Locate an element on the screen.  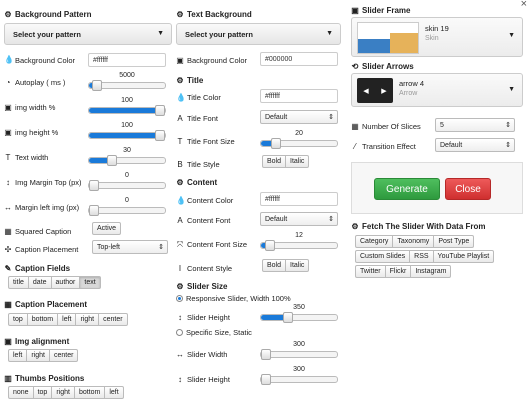
bg-color-input: #ffffff is located at coordinates (127, 60).